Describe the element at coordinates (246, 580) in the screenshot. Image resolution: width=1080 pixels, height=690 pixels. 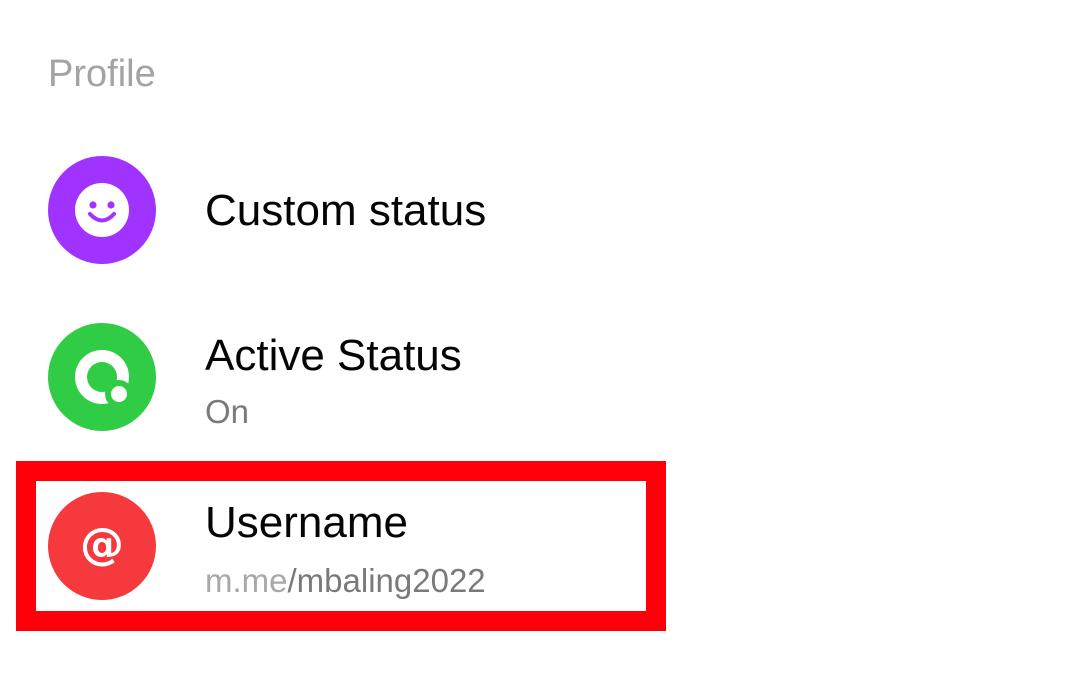
I see `username-domain: m.me` at that location.